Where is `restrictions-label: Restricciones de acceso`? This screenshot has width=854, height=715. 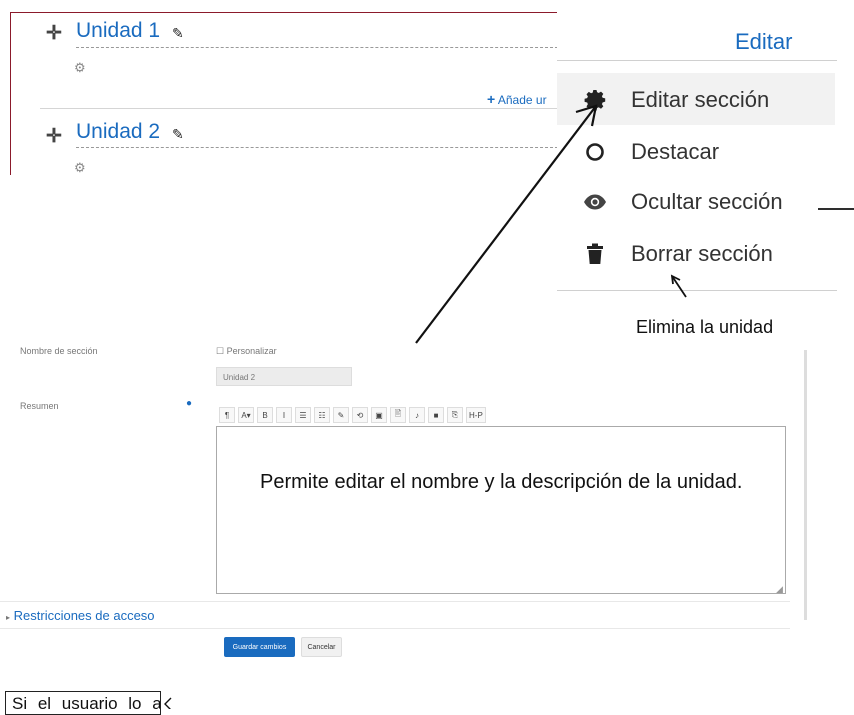
restrictions-label: Restricciones de acceso is located at coordinates (84, 615).